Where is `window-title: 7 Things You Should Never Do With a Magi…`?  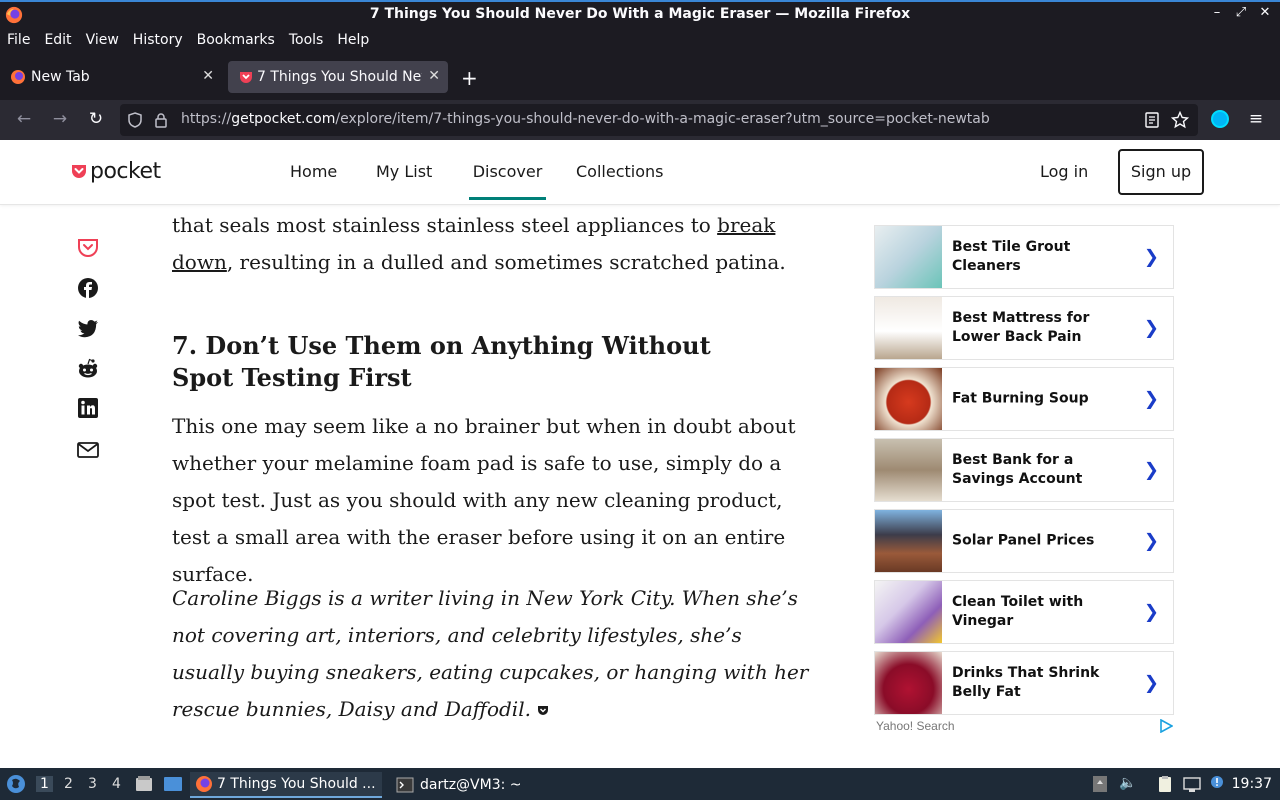
window-title: 7 Things You Should Never Do With a Magi… is located at coordinates (640, 14).